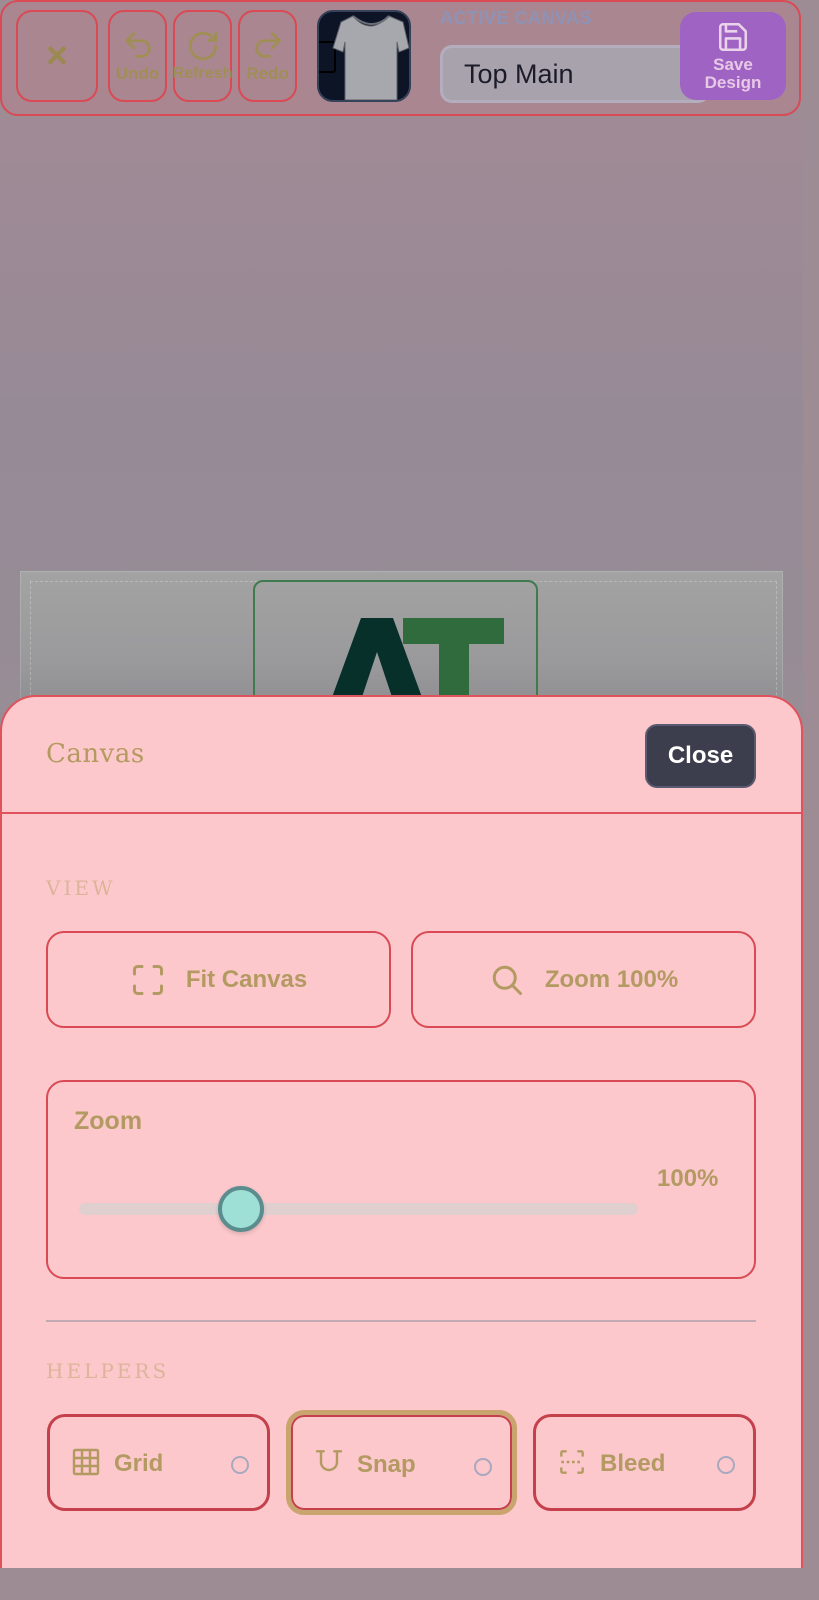  Describe the element at coordinates (95, 754) in the screenshot. I see `sheet-title: Canvas` at that location.